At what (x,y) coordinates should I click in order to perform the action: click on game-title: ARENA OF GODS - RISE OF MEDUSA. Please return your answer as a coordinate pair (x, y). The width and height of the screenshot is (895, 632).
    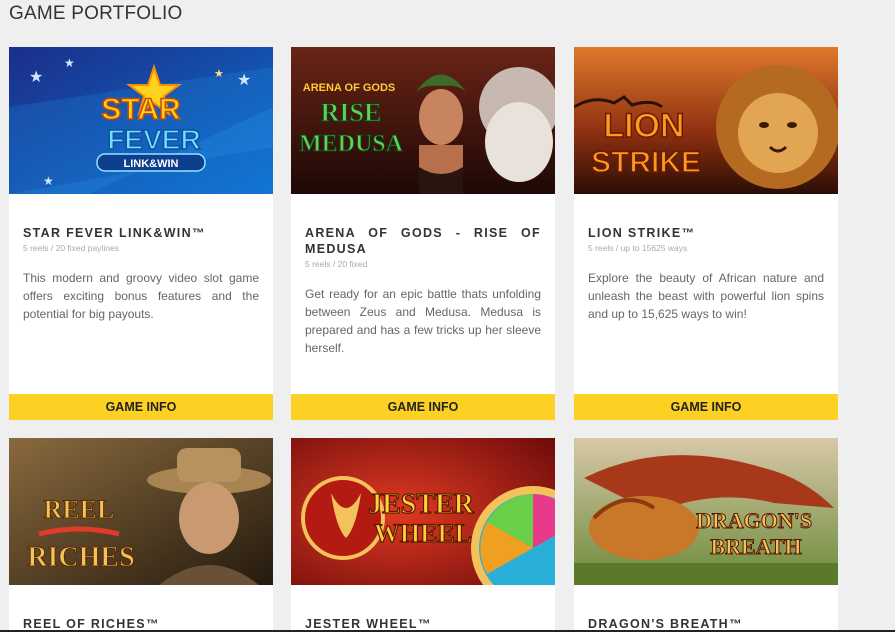
    Looking at the image, I should click on (423, 241).